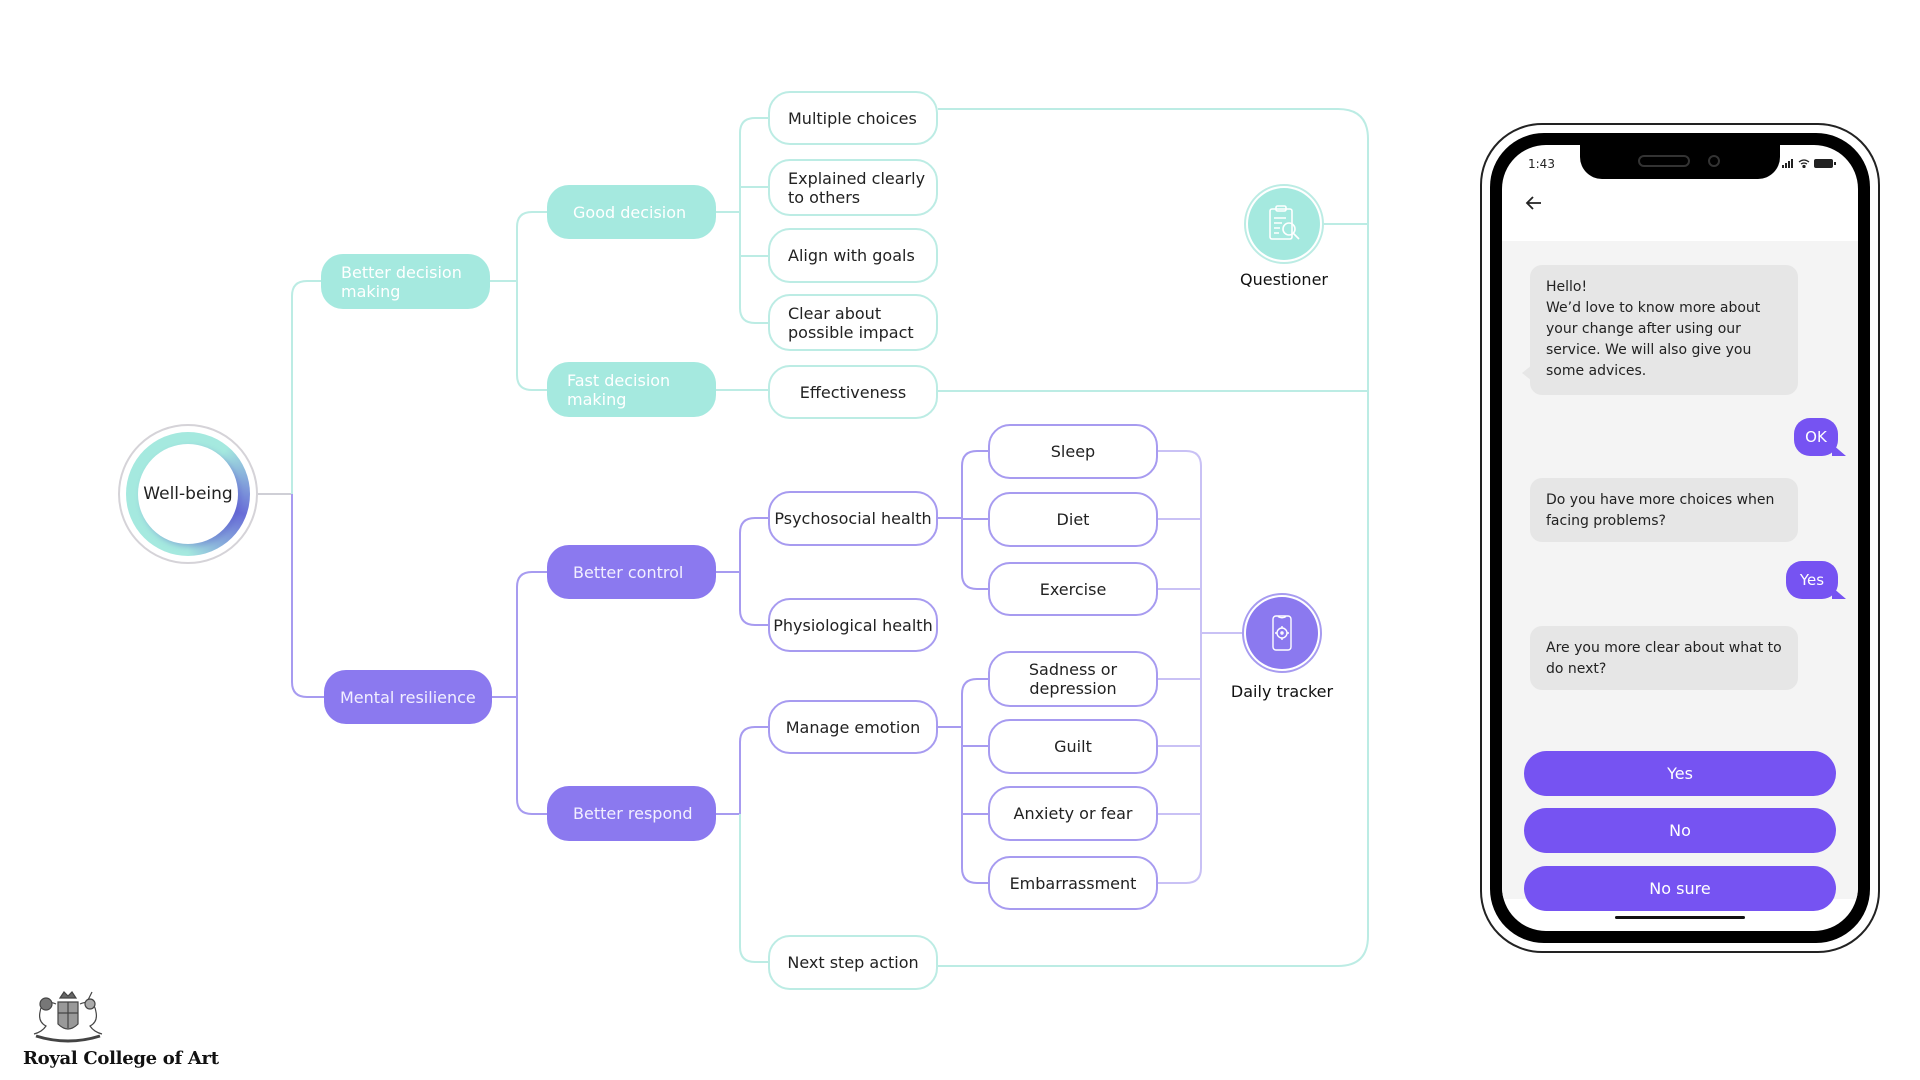  Describe the element at coordinates (753, 220) in the screenshot. I see `line-good-bracket` at that location.